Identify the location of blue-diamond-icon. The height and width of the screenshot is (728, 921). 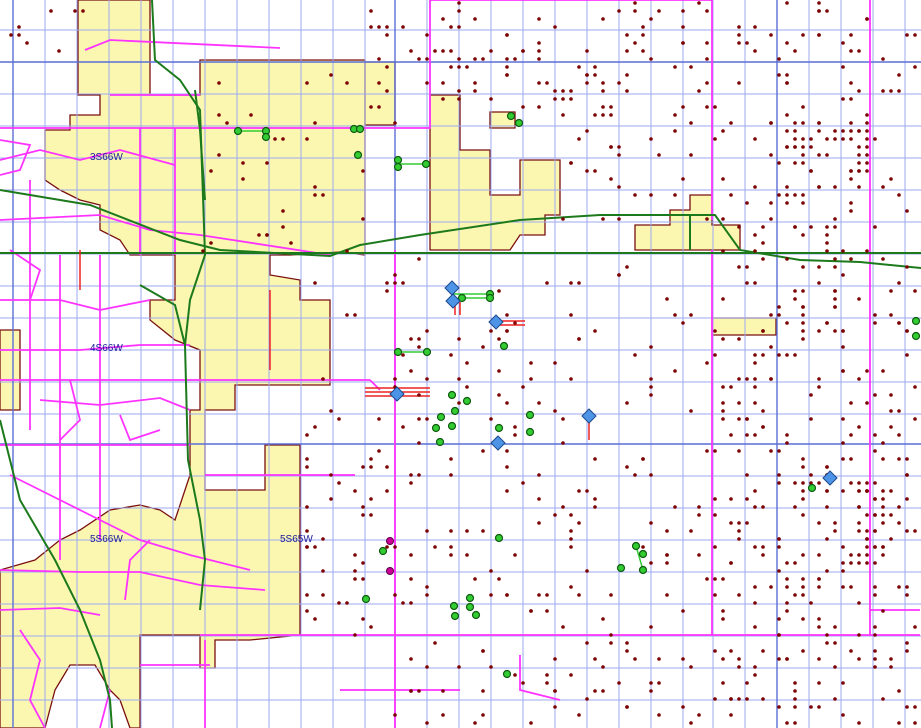
(589, 416).